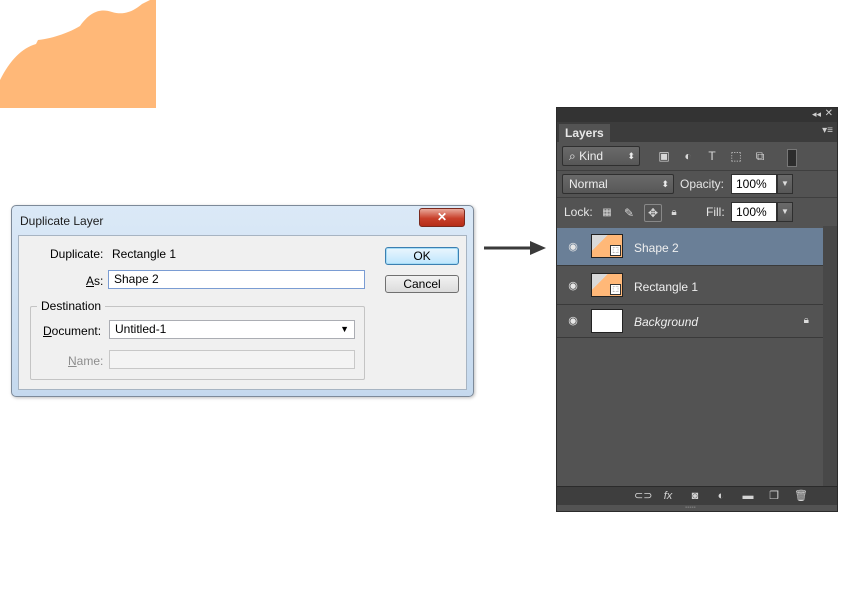 This screenshot has width=850, height=600. Describe the element at coordinates (715, 212) in the screenshot. I see `fill-label: Fill:` at that location.